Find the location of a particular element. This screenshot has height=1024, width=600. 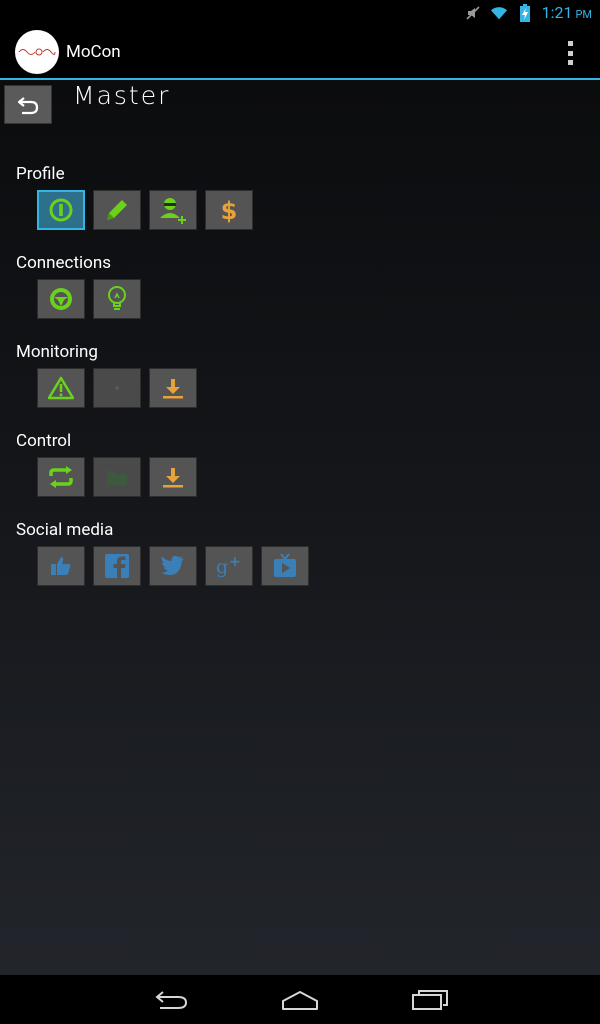

mocon-logo-icon is located at coordinates (37, 51).